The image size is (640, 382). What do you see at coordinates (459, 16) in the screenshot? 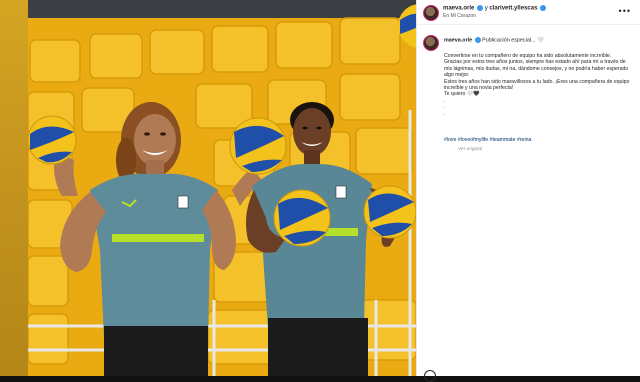
I see `location-label: En Mi Corazon` at bounding box center [459, 16].